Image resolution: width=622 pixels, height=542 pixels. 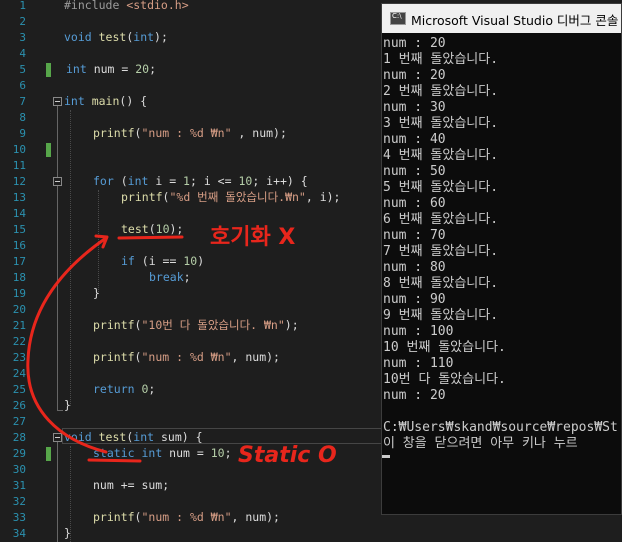 I want to click on line-number: 20, so click(x=19, y=309).